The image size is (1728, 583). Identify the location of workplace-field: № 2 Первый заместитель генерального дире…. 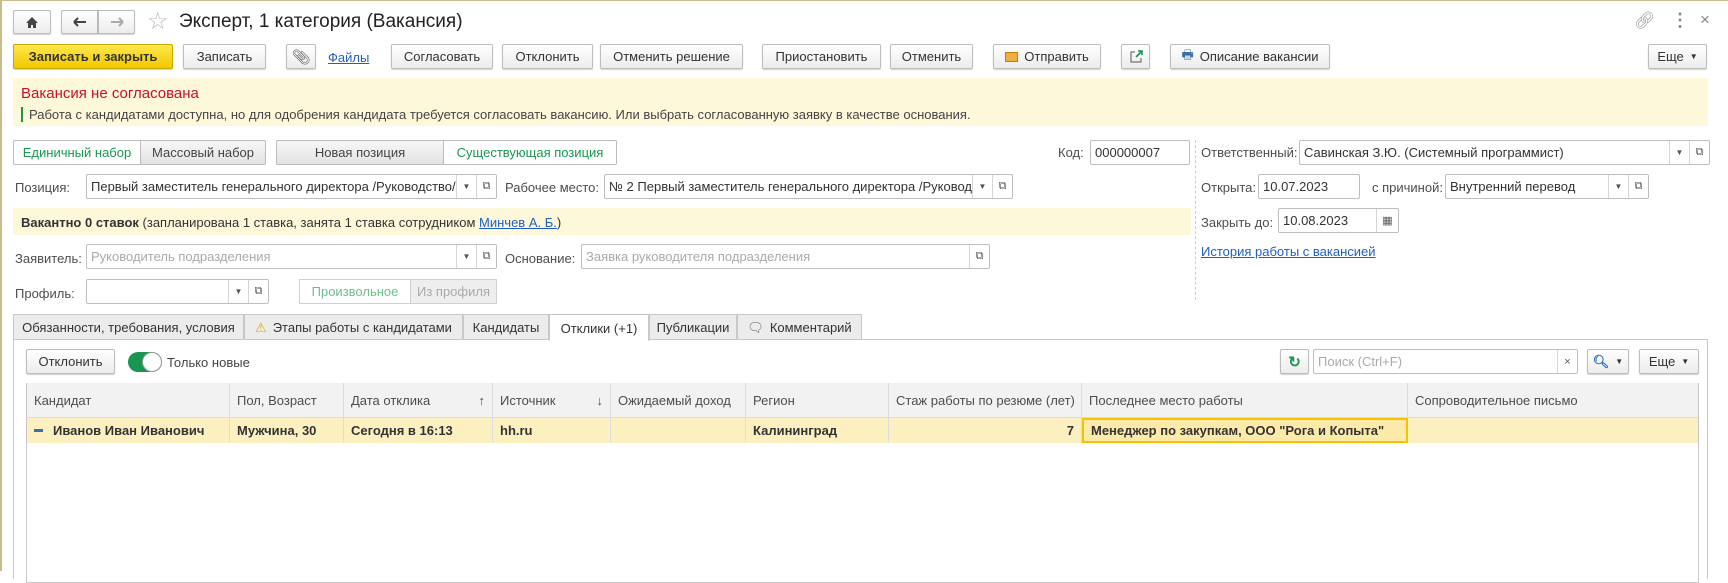
(808, 186).